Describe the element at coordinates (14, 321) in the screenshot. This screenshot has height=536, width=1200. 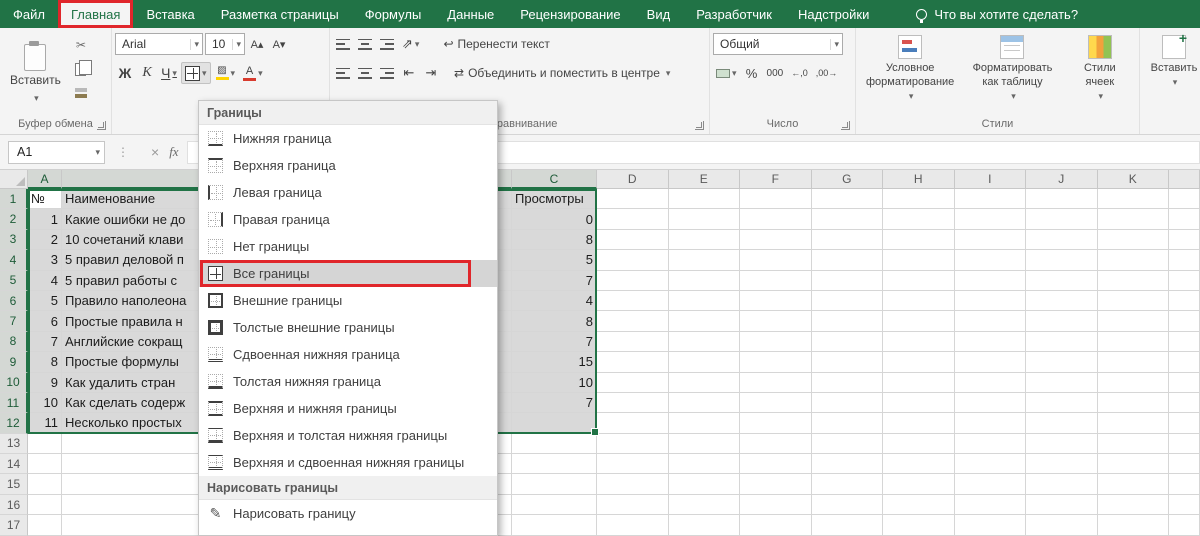
I see `row-header-7: 7` at that location.